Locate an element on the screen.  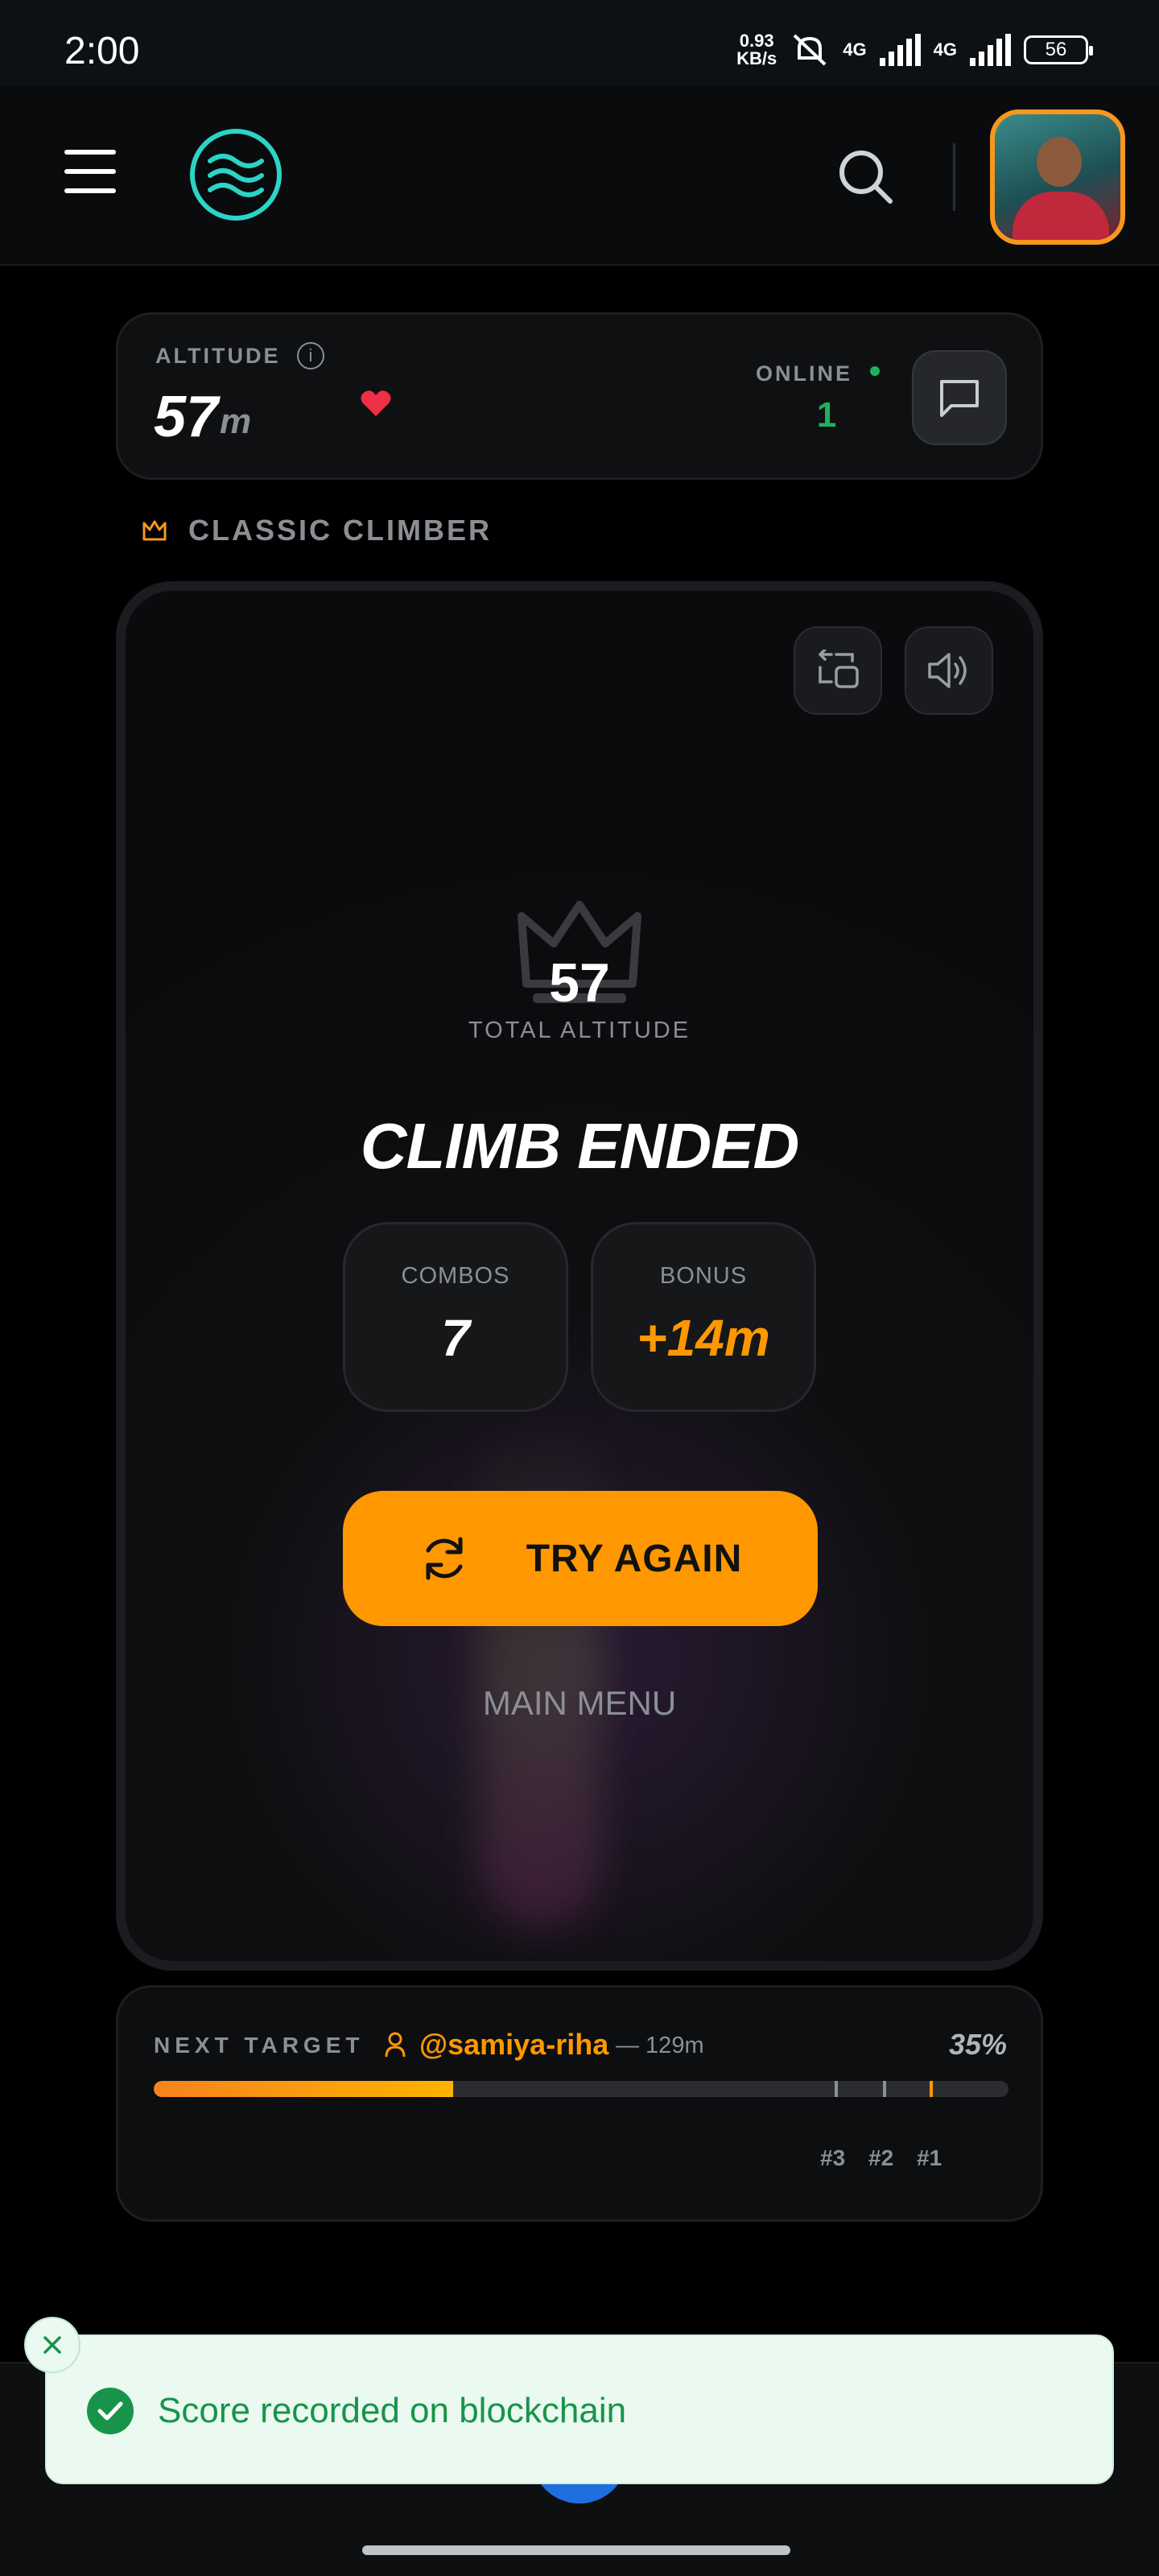
bonus-label: BONUS is located at coordinates (703, 1276).